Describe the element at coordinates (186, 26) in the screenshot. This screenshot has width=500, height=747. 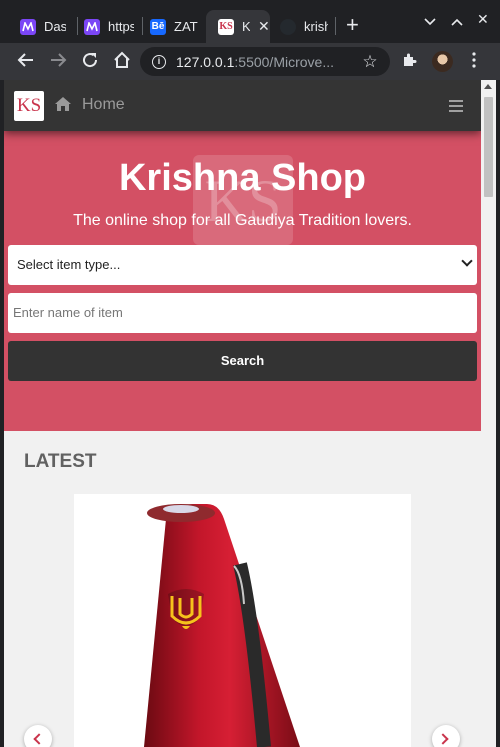
I see `tab-title: ZATT` at that location.